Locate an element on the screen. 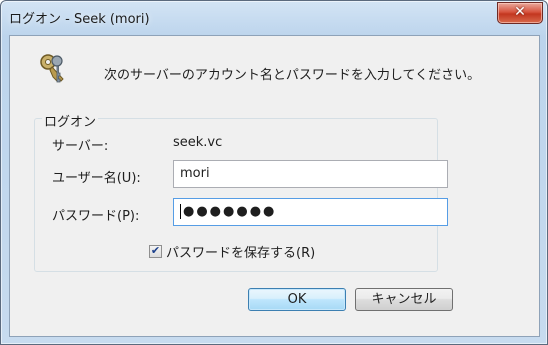 This screenshot has height=345, width=548. server-label: サーバー: is located at coordinates (80, 146).